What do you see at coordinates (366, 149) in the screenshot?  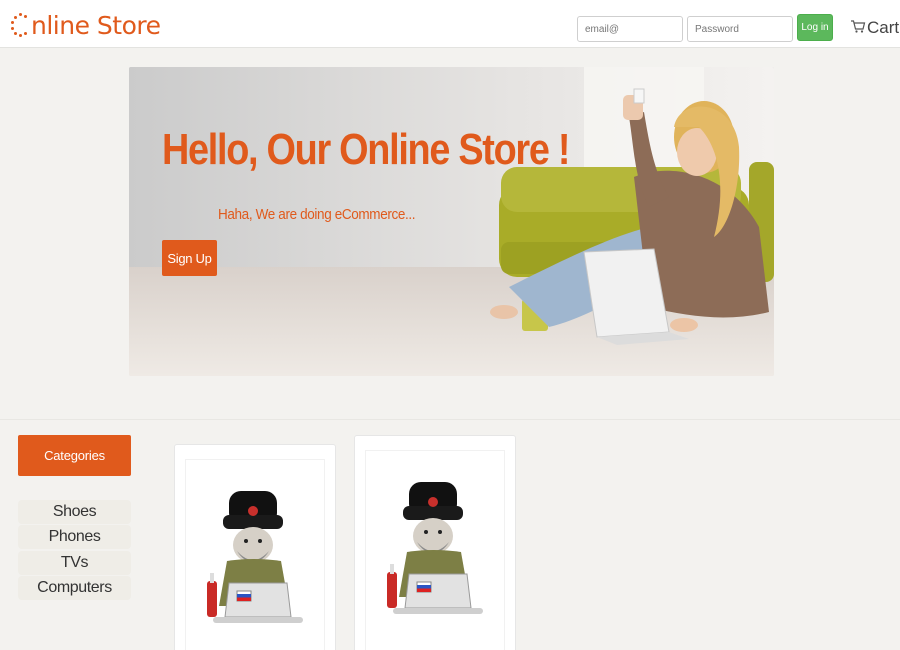 I see `hero-title: Hello, Our Online Store !` at bounding box center [366, 149].